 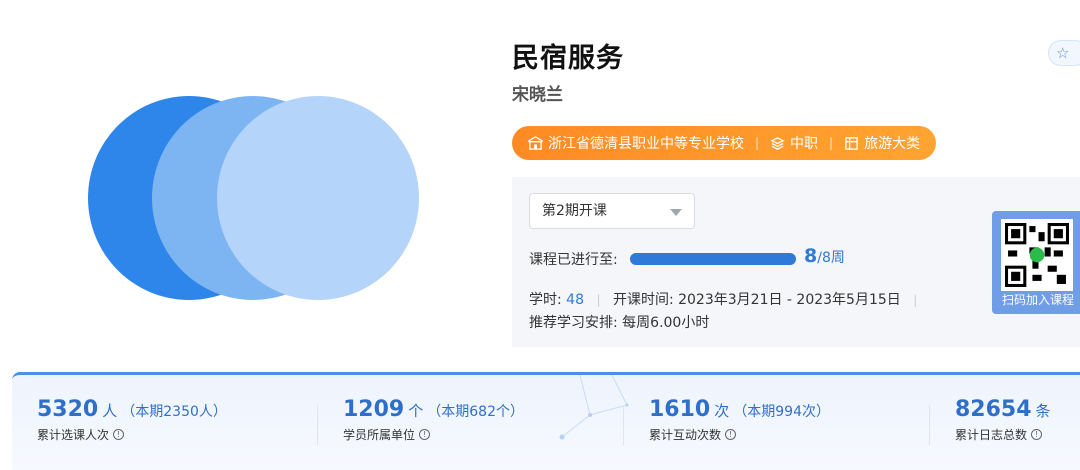 I want to click on stat-enrollments: 5320 人（本期2350人） 累计选课人次!, so click(x=132, y=420).